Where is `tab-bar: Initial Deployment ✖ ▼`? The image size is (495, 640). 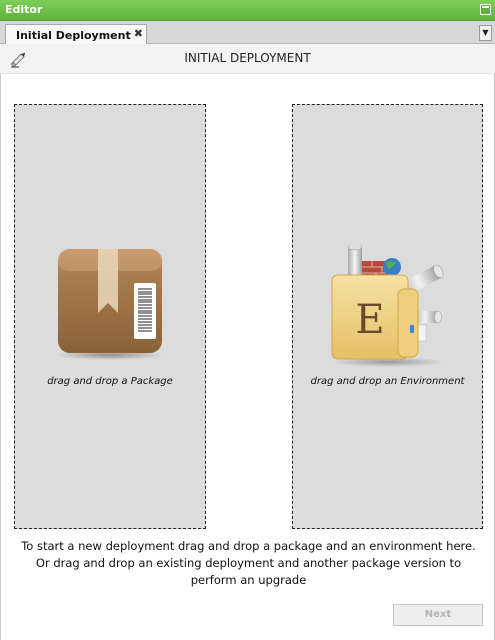 tab-bar: Initial Deployment ✖ ▼ is located at coordinates (247, 32).